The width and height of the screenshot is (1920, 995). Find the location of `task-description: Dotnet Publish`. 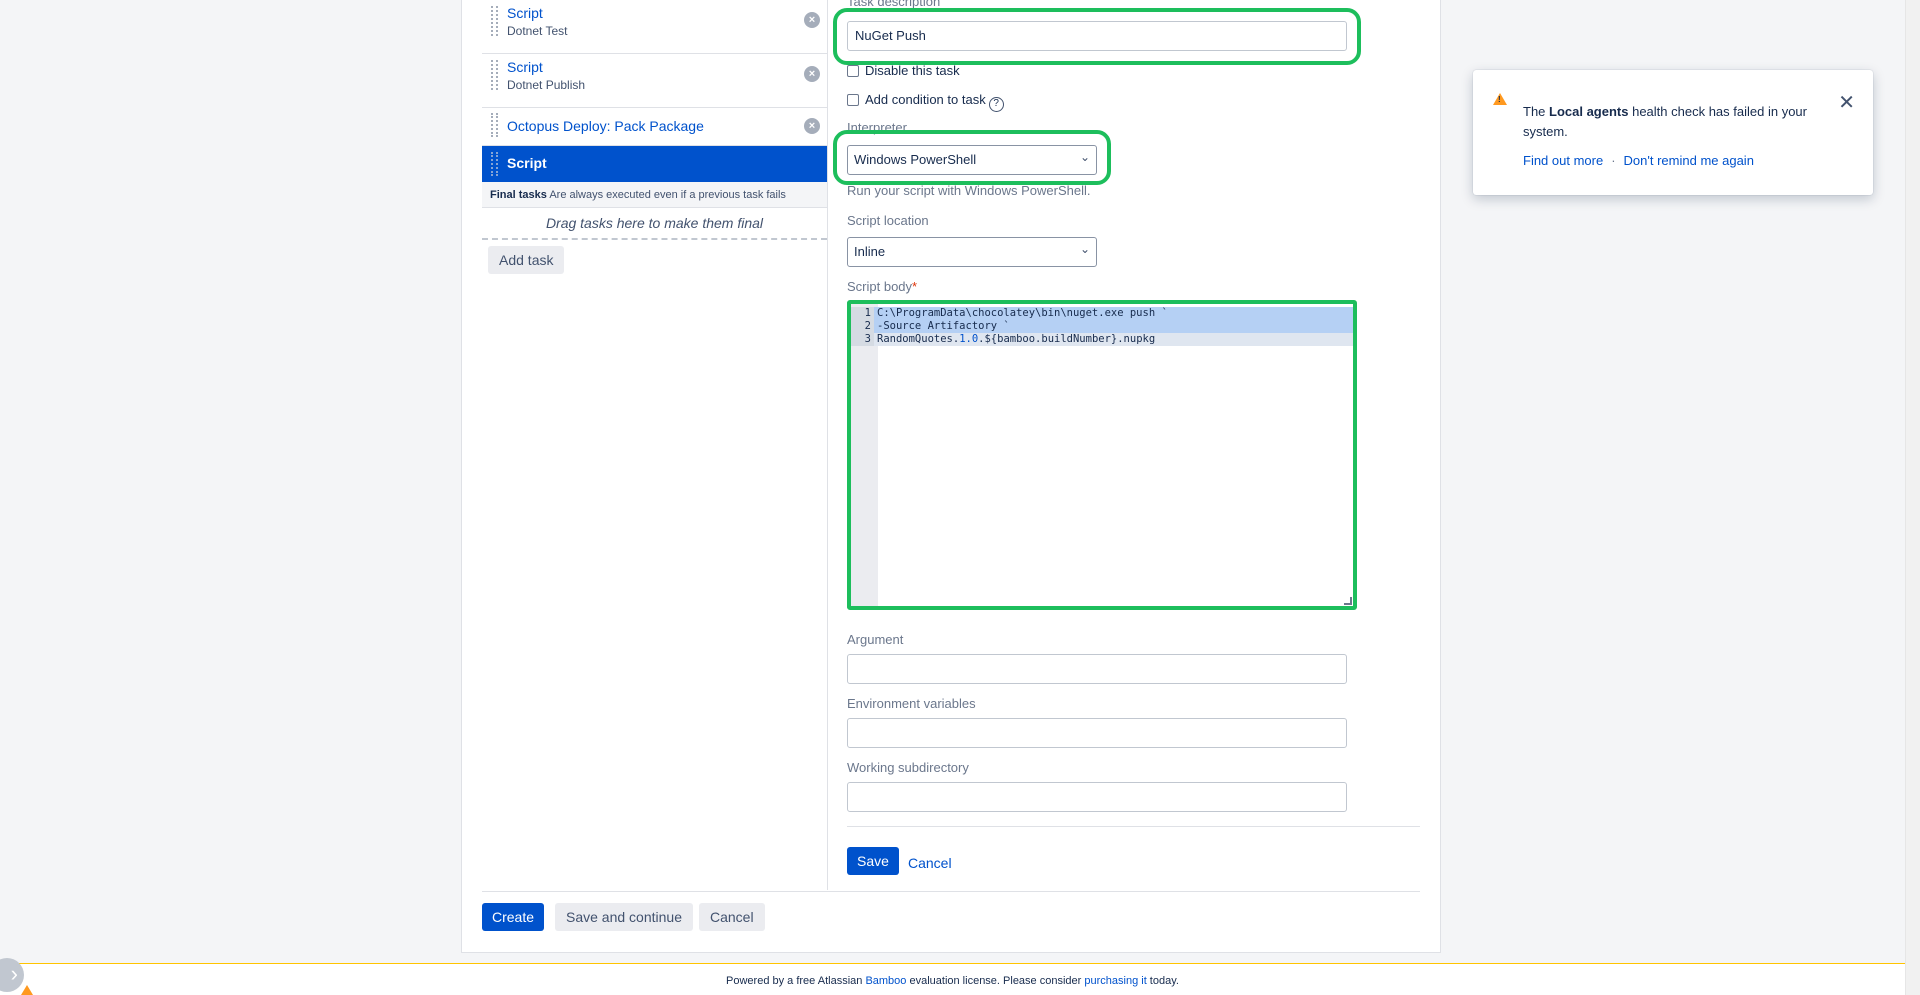

task-description: Dotnet Publish is located at coordinates (546, 85).